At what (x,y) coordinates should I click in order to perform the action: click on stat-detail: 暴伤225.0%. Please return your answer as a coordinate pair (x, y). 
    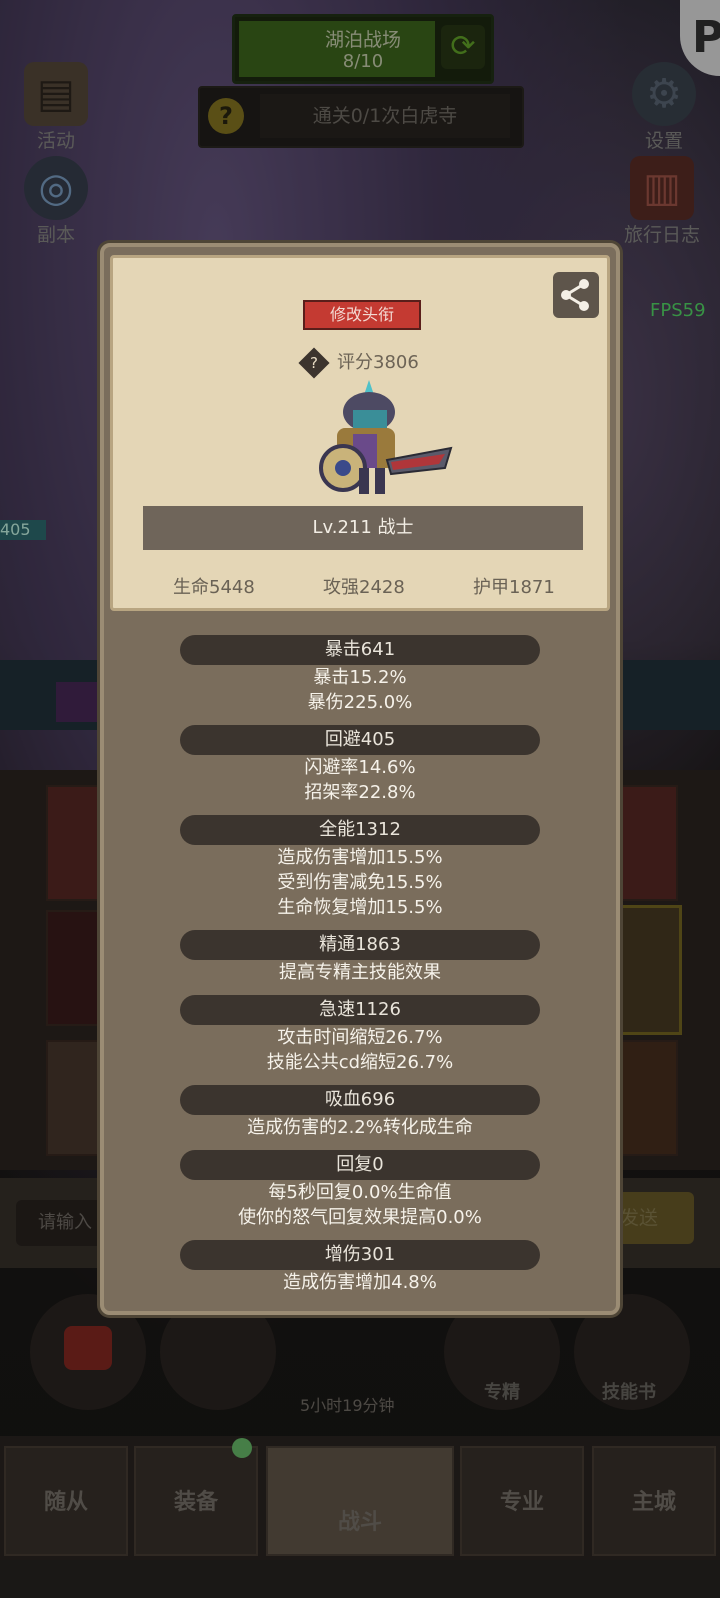
    Looking at the image, I should click on (360, 702).